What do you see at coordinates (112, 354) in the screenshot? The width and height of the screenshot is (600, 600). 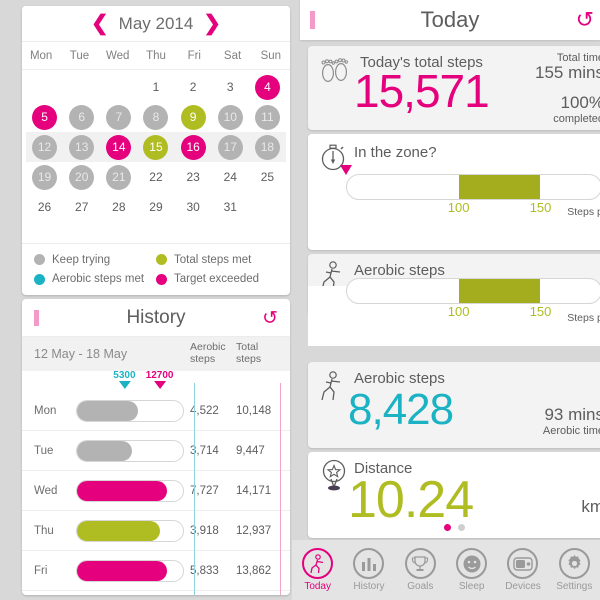 I see `history-date-range: 12 May - 18 May` at bounding box center [112, 354].